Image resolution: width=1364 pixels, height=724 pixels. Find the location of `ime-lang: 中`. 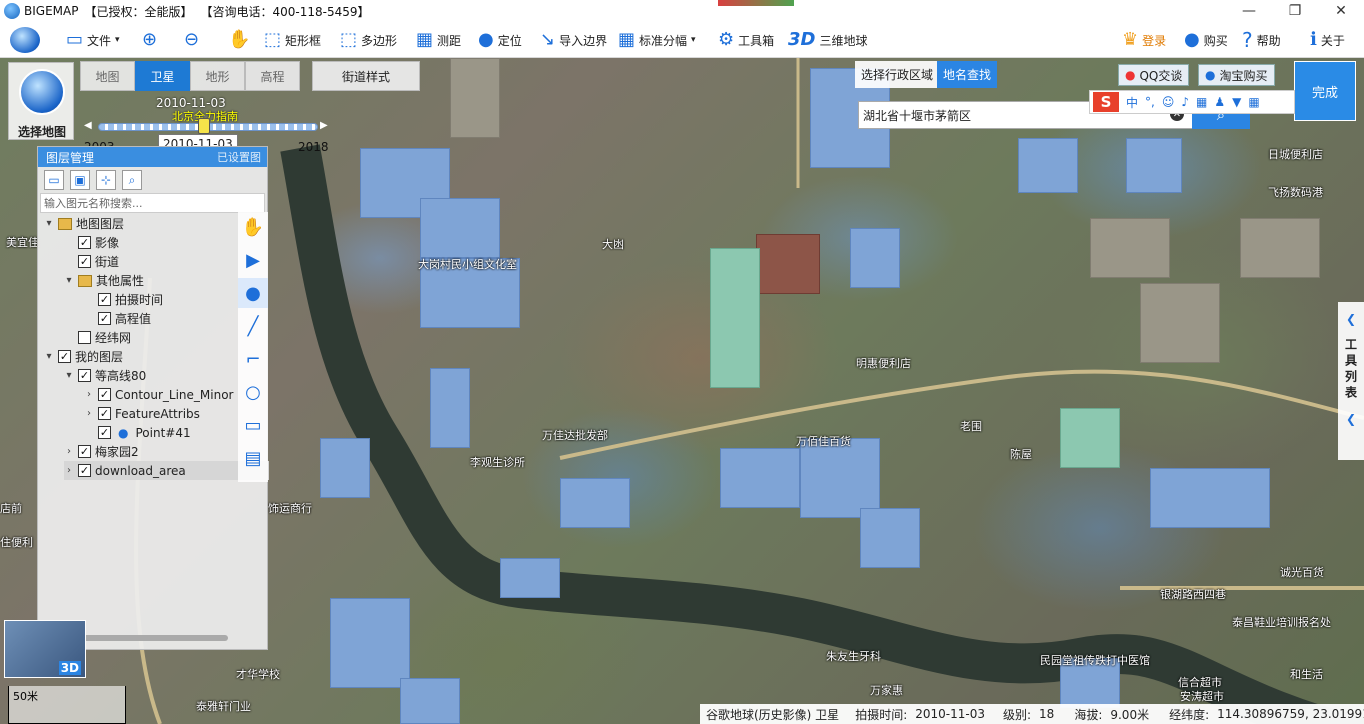

ime-lang: 中 is located at coordinates (1132, 102).